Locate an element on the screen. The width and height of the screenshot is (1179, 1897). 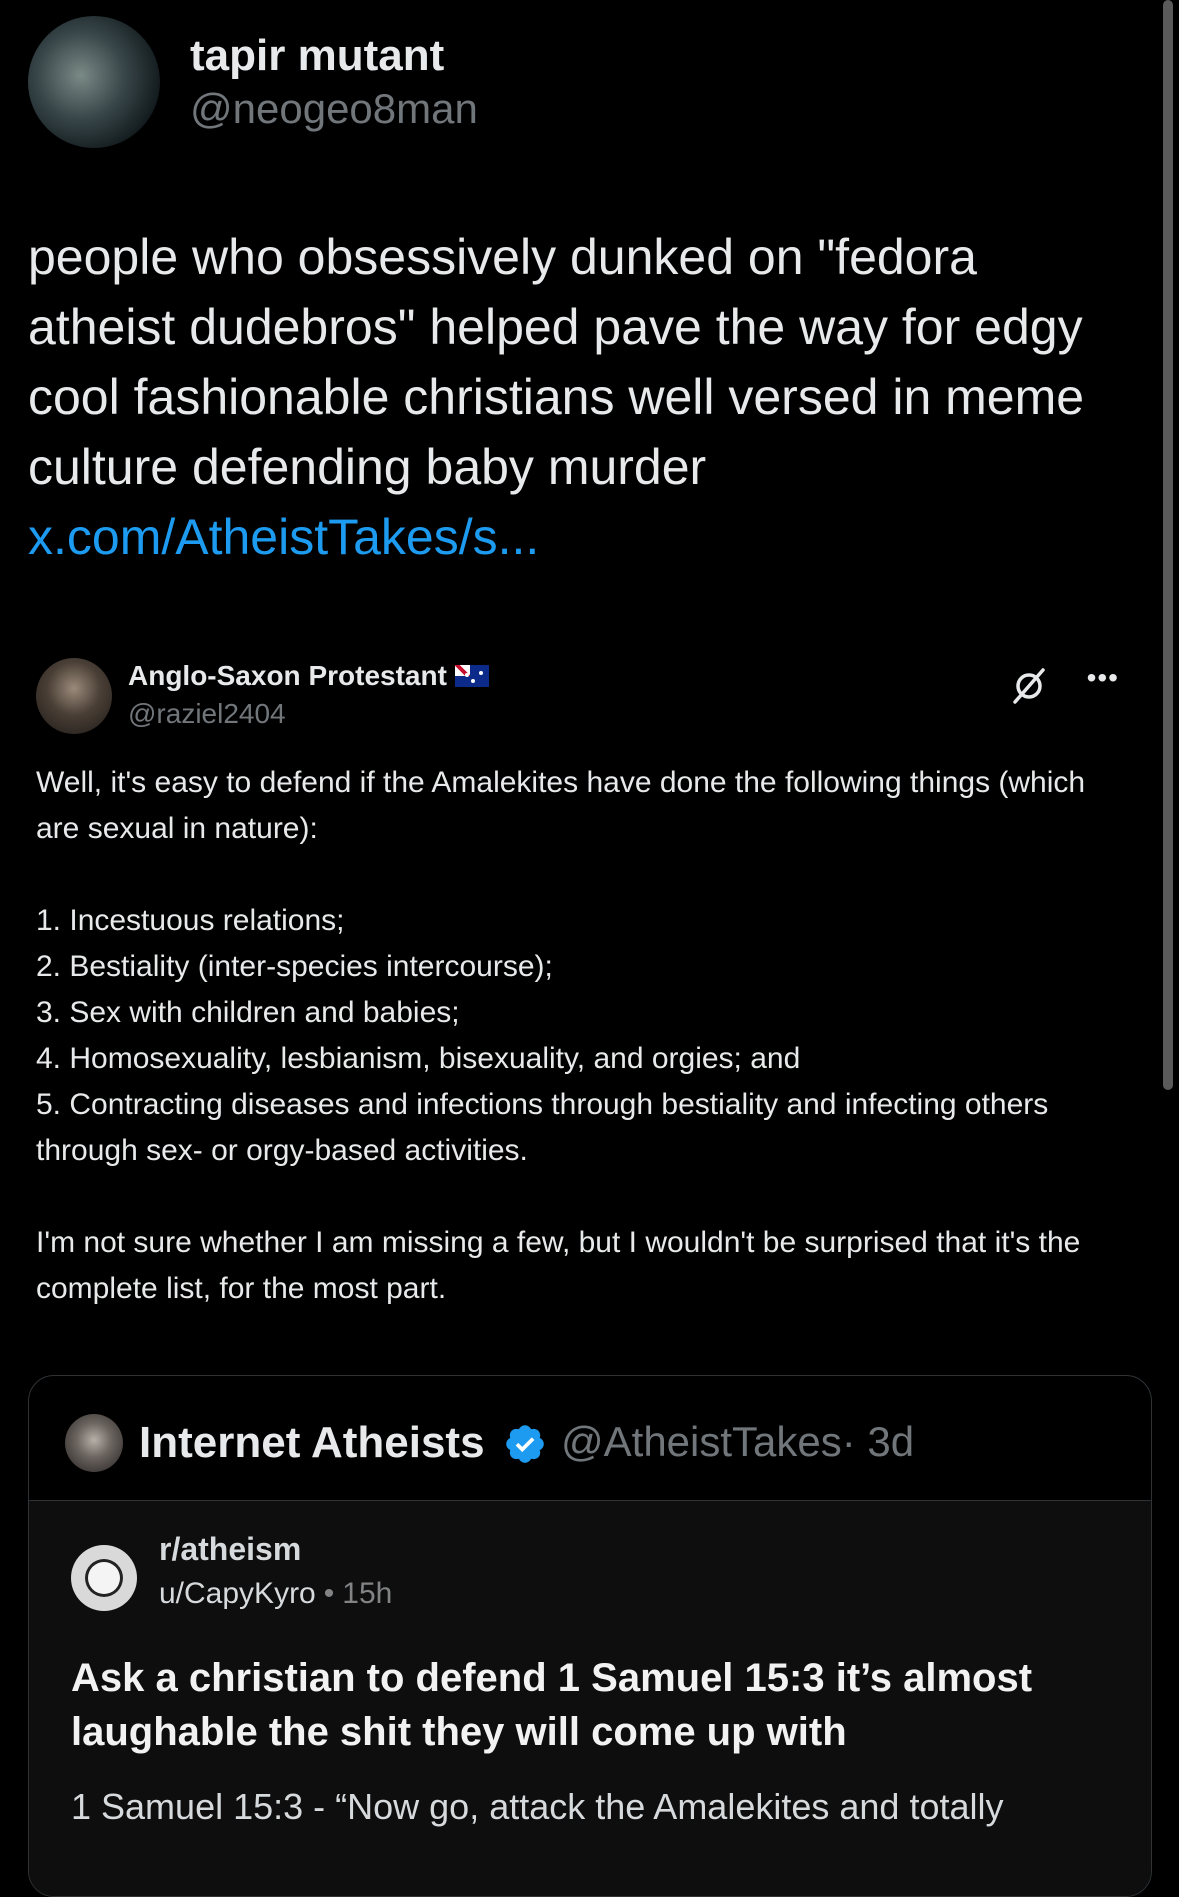
list-item: 3. Sex with children and babies; is located at coordinates (248, 1012).